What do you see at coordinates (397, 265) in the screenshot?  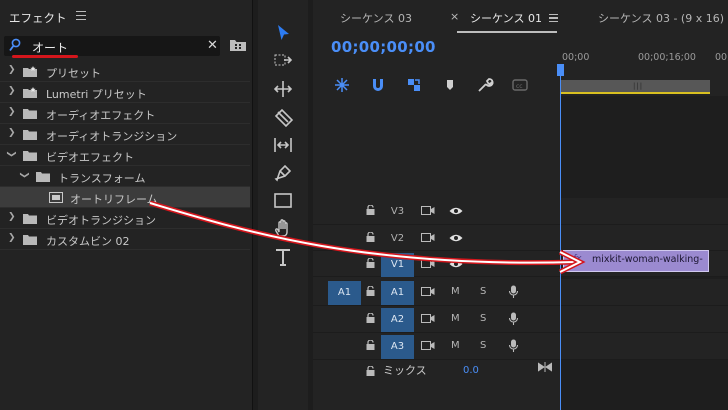 I see `track-label: V1` at bounding box center [397, 265].